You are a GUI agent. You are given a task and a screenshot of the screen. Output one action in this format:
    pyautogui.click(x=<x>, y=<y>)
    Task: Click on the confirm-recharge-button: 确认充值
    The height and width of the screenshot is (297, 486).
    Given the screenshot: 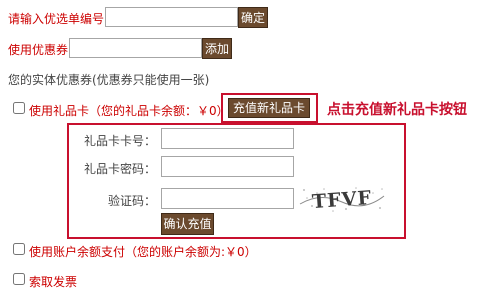 What is the action you would take?
    pyautogui.click(x=187, y=224)
    